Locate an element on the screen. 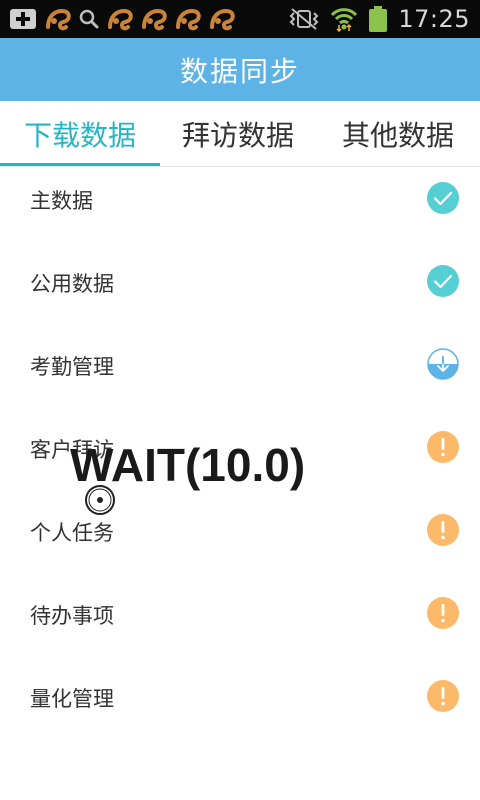  list-item-label: 主数据 is located at coordinates (61, 200).